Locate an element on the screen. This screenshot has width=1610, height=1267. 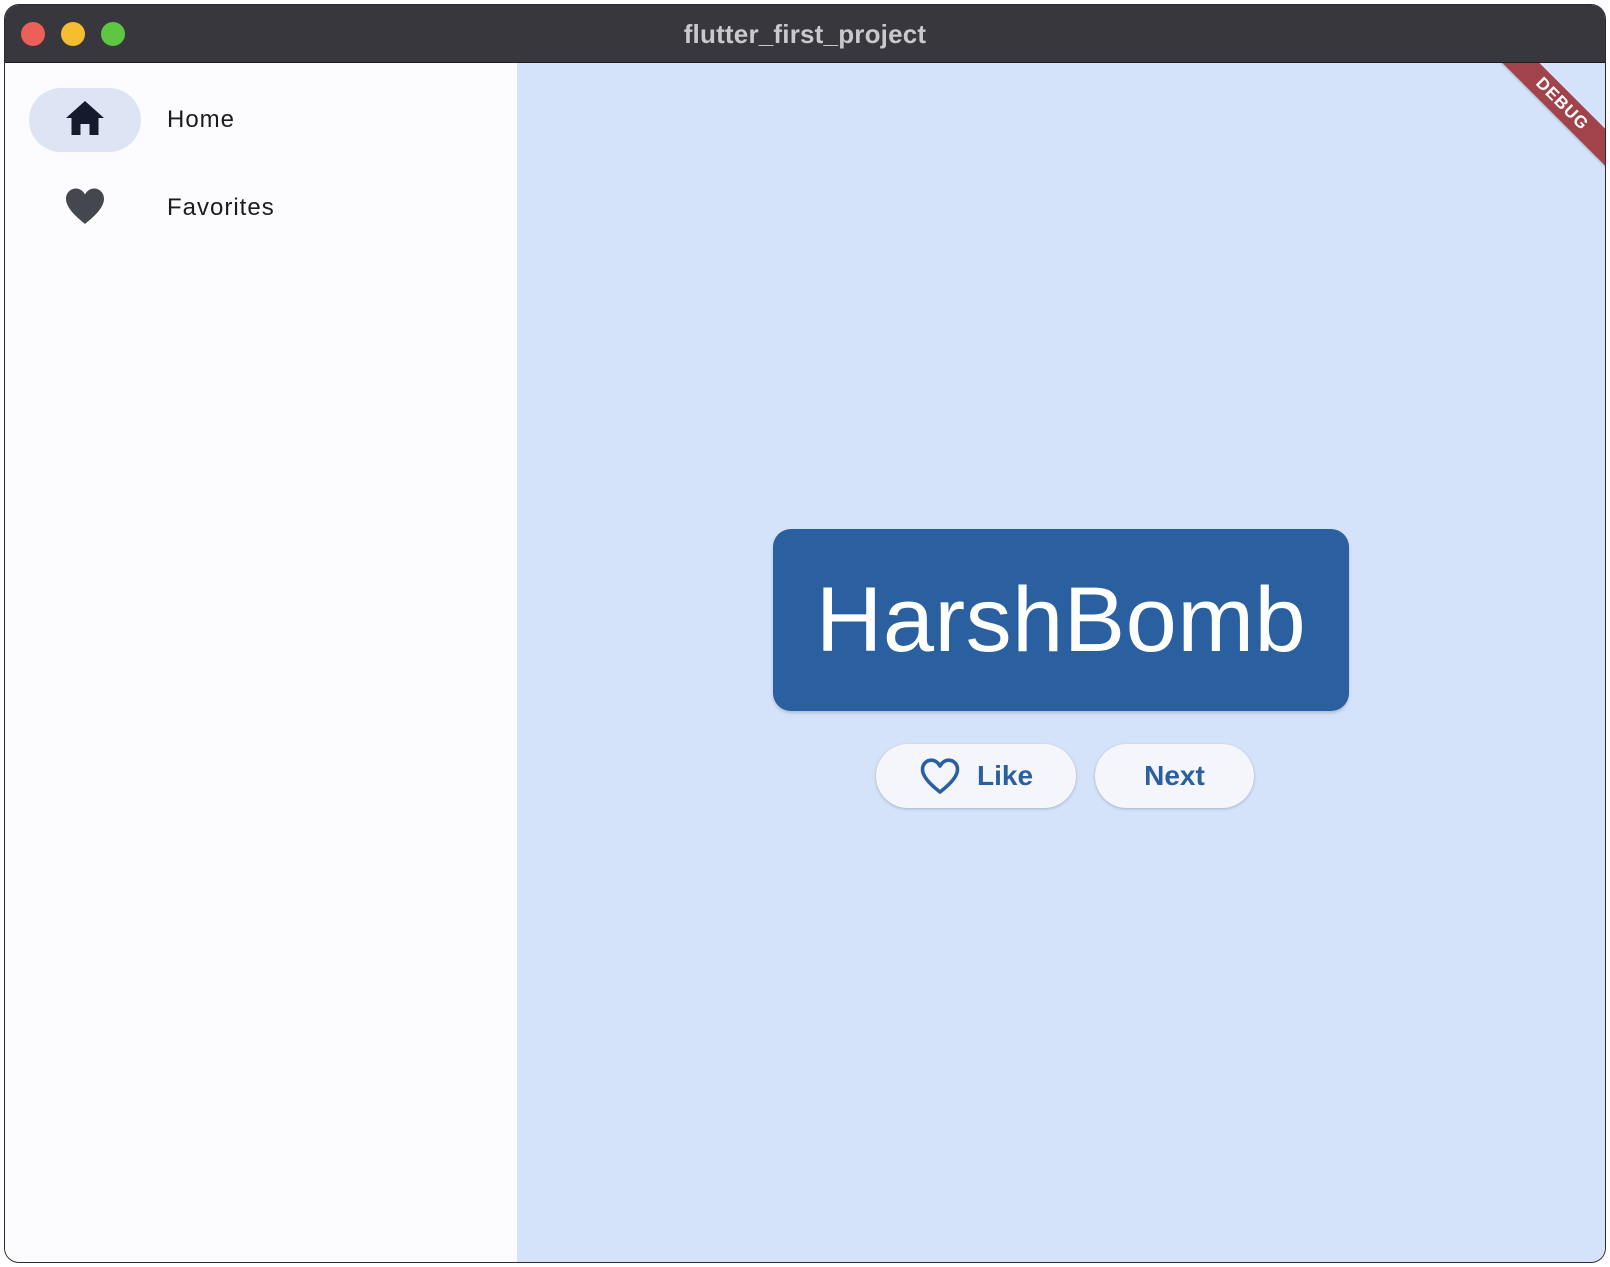
next-button-label: Next is located at coordinates (1174, 775).